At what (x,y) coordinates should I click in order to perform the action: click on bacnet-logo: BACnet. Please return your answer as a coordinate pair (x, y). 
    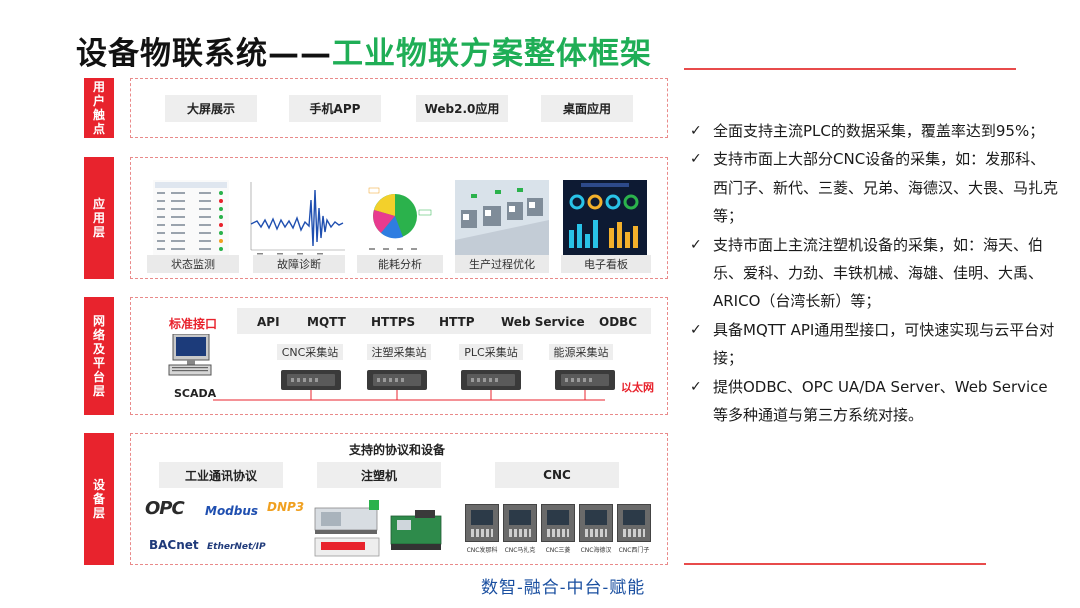
    Looking at the image, I should click on (174, 545).